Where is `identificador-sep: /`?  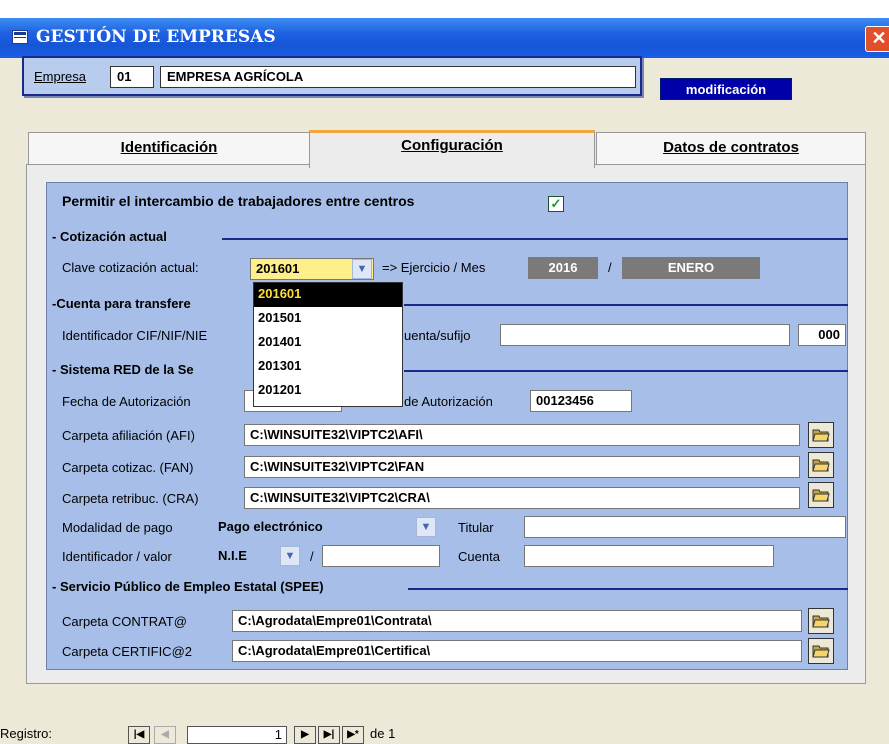 identificador-sep: / is located at coordinates (312, 556).